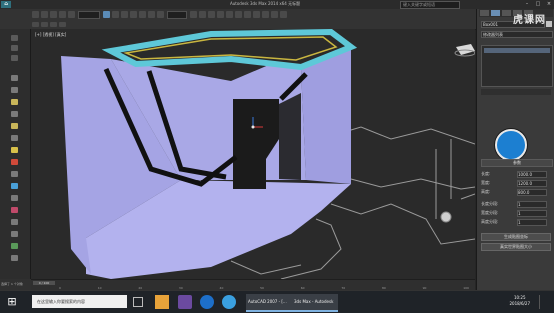  Describe the element at coordinates (430, 5) in the screenshot. I see `help-search-input: 键入关键字或短语` at that location.